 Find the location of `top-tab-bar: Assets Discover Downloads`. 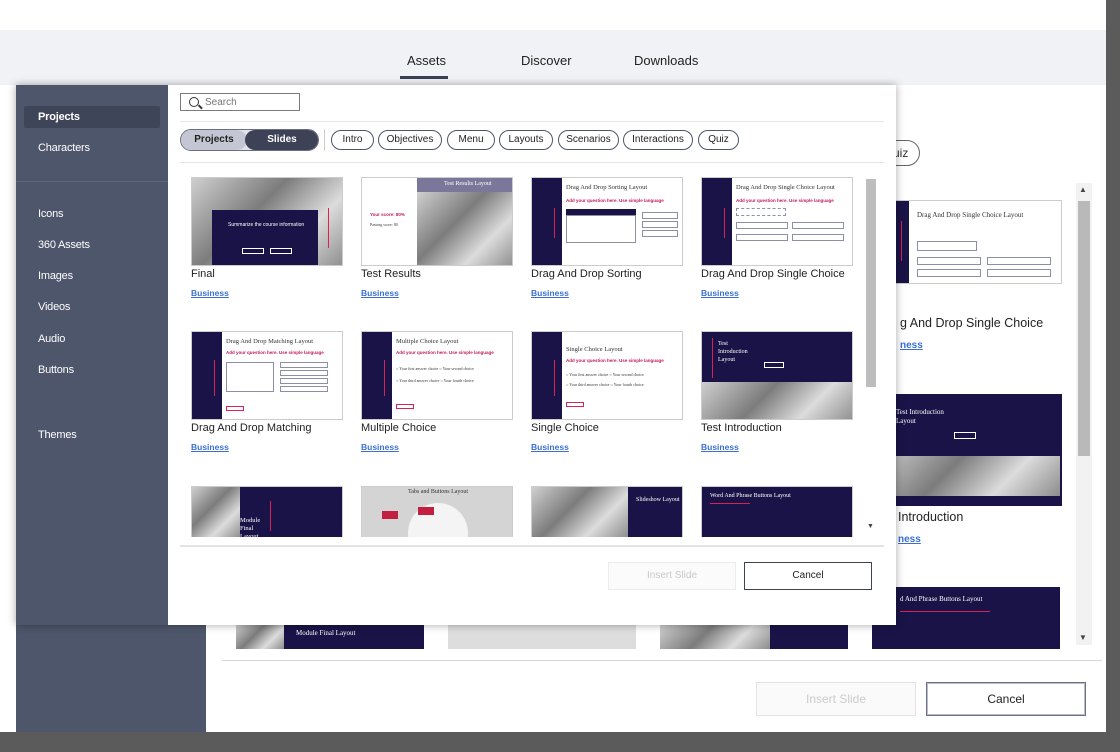

top-tab-bar: Assets Discover Downloads is located at coordinates (553, 57).